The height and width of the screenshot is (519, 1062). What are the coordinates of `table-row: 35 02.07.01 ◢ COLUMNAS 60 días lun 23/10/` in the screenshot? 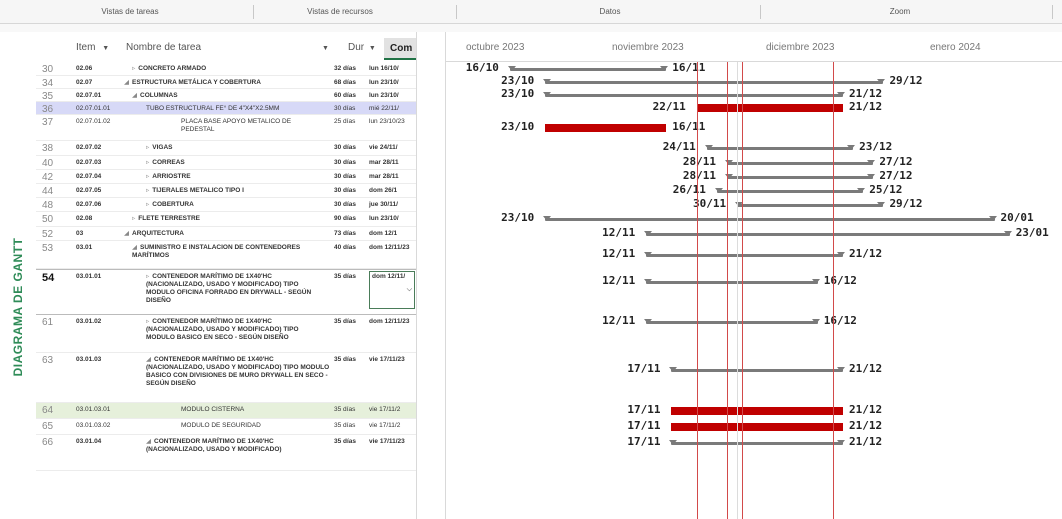 It's located at (226, 95).